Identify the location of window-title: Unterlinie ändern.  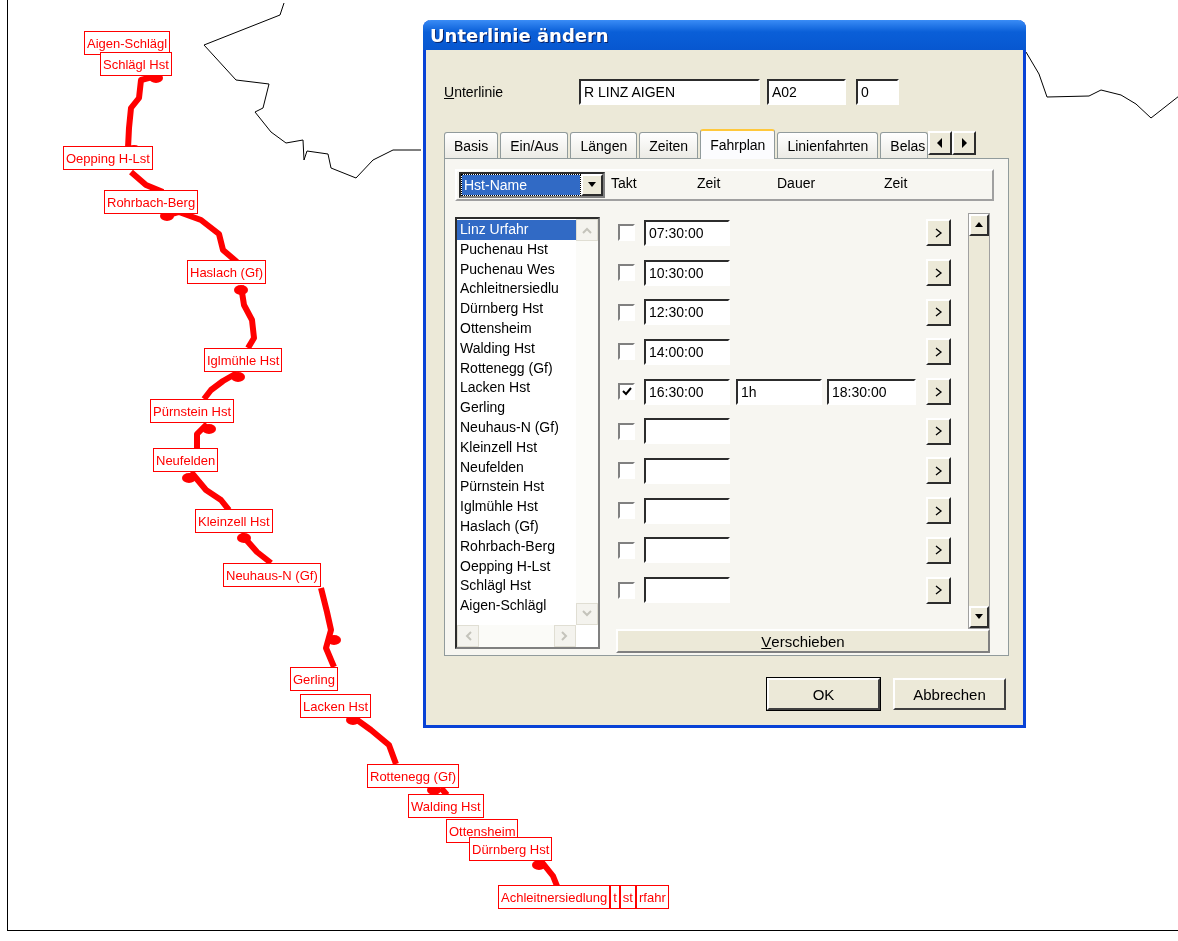
(724, 35).